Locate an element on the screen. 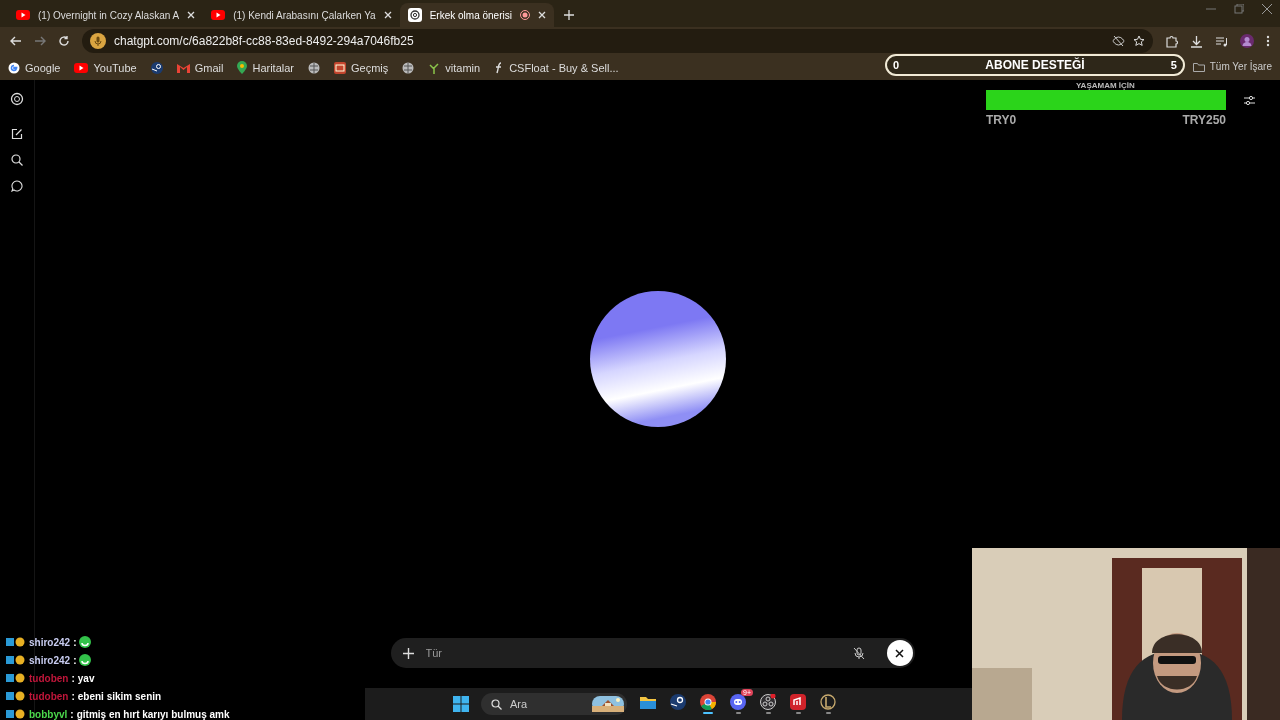  edit-icon is located at coordinates (17, 134).